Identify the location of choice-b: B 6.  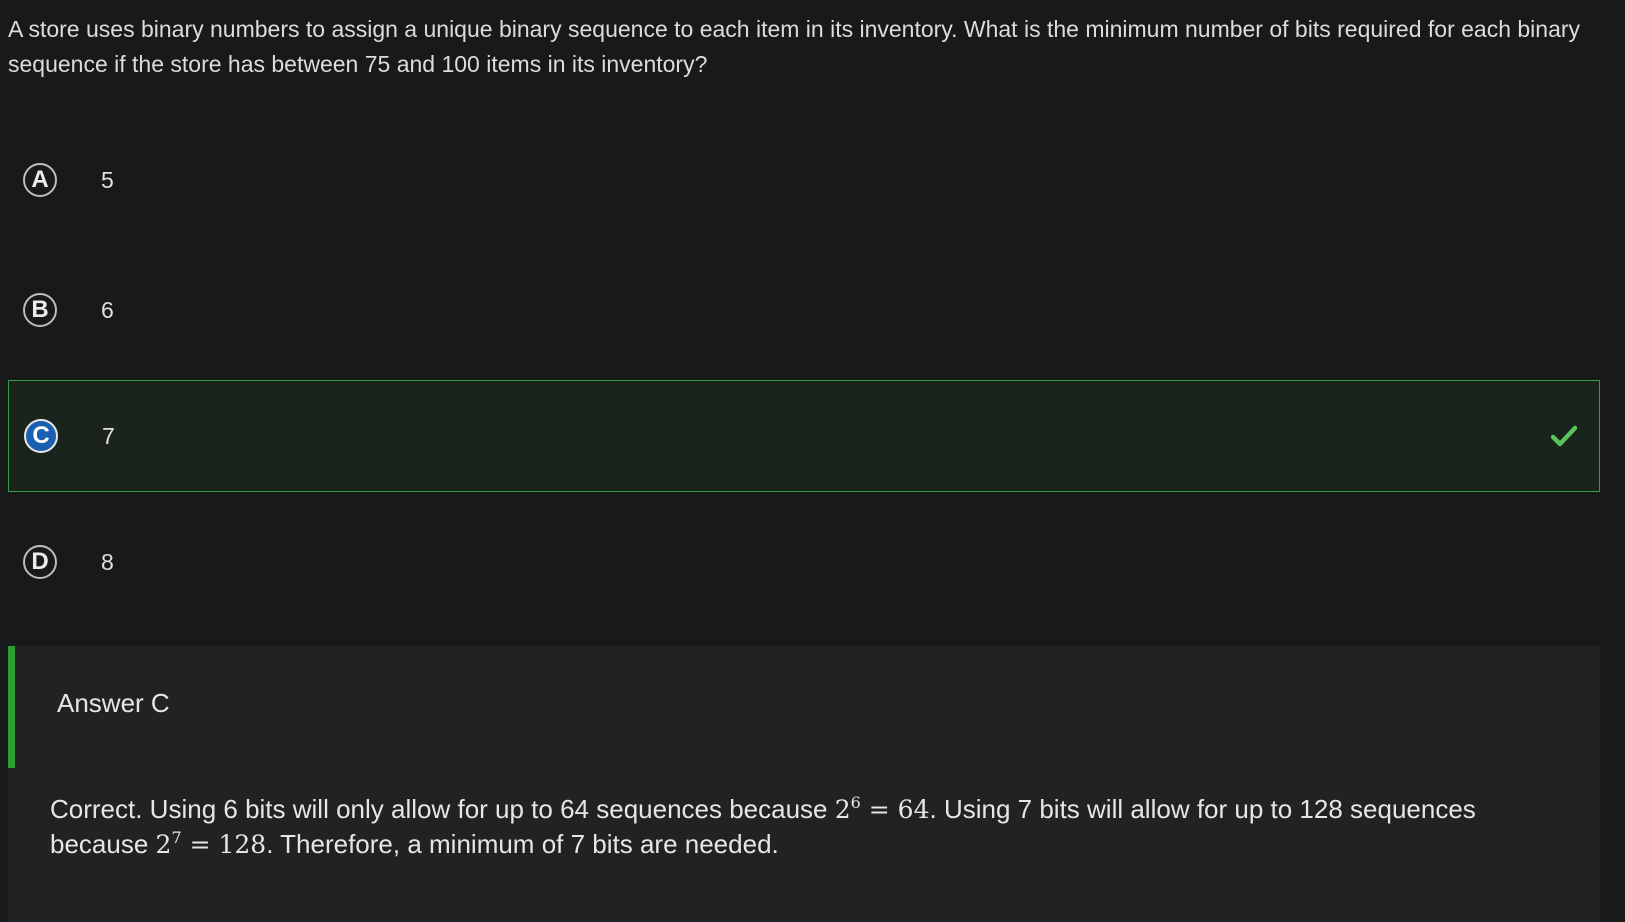
(804, 310).